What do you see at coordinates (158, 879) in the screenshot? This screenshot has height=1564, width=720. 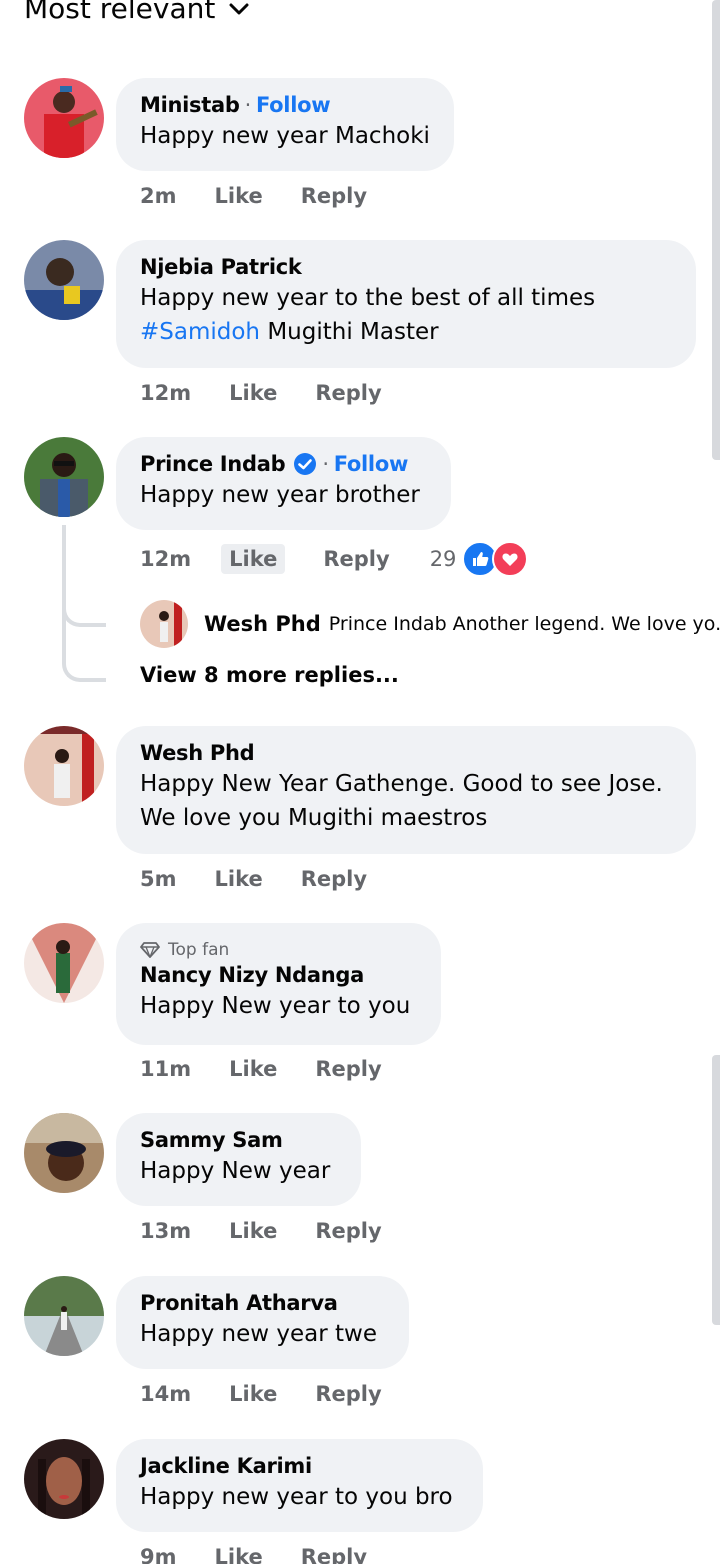 I see `timestamp: 5m` at bounding box center [158, 879].